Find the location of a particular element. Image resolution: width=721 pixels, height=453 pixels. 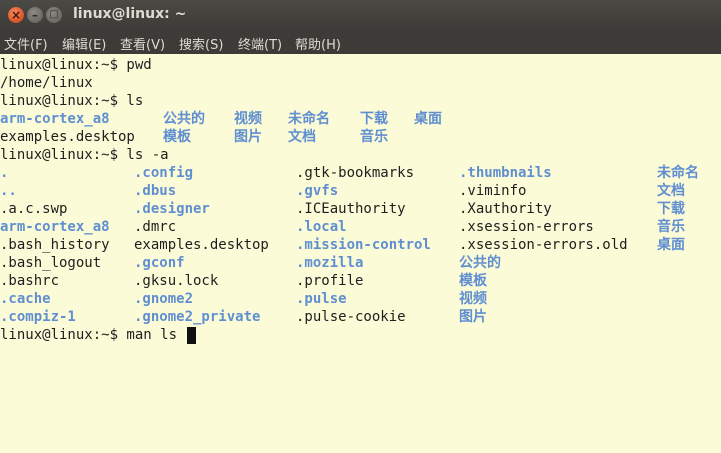

command-line-current: linux@linux:~$ man ls is located at coordinates (89, 335).